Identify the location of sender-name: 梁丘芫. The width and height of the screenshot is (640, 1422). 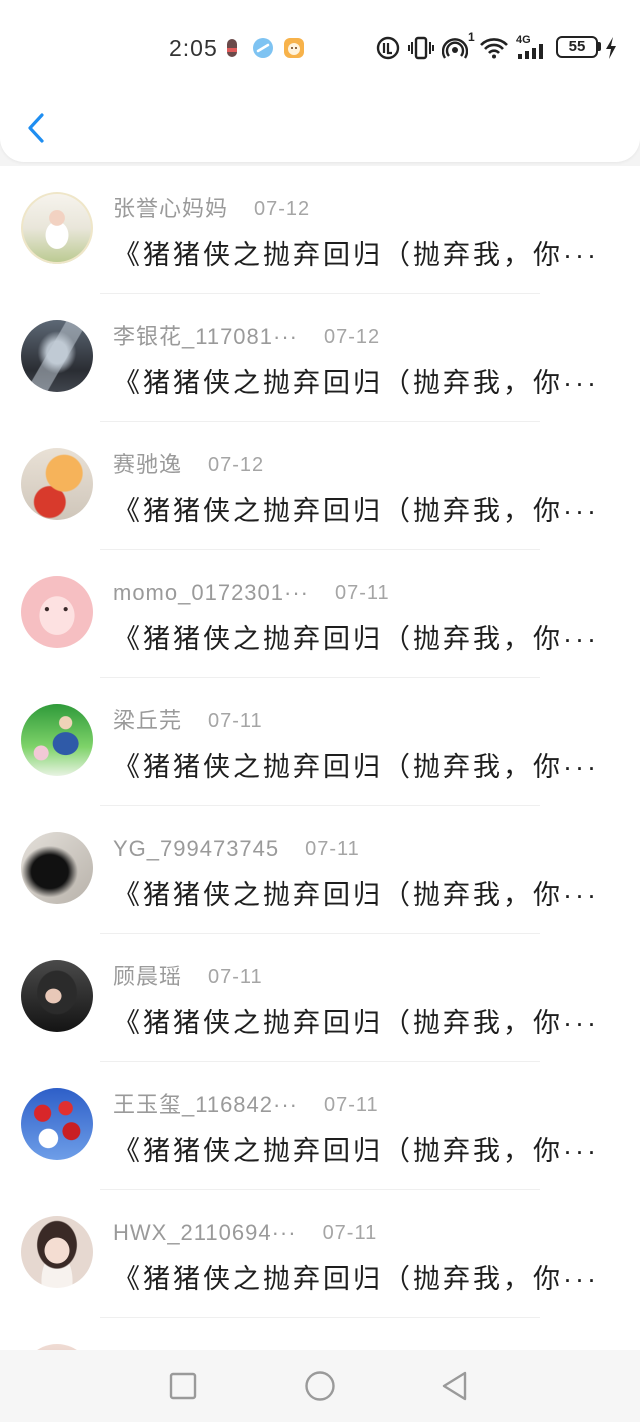
(148, 720).